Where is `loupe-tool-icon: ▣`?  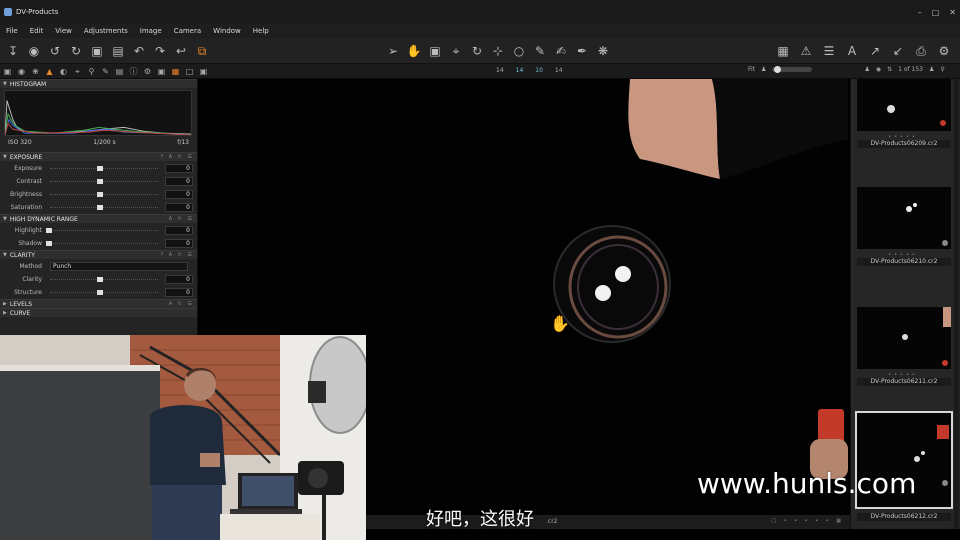
loupe-tool-icon: ▣ is located at coordinates (435, 51).